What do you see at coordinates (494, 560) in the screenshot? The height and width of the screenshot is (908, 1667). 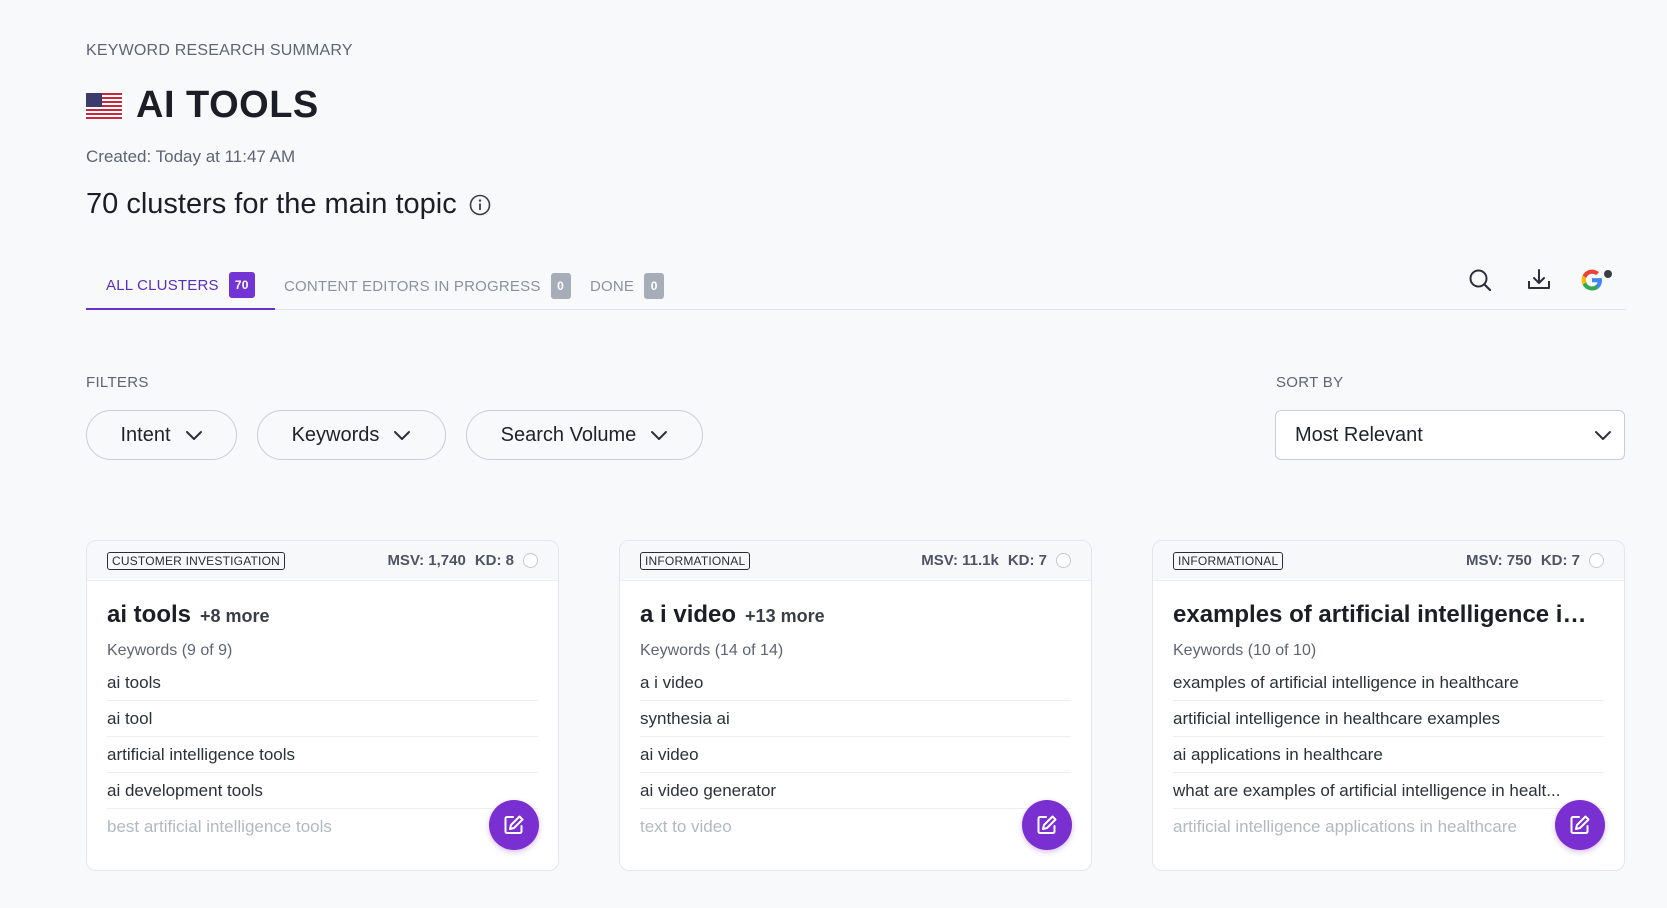 I see `kd-value: KD: 8` at bounding box center [494, 560].